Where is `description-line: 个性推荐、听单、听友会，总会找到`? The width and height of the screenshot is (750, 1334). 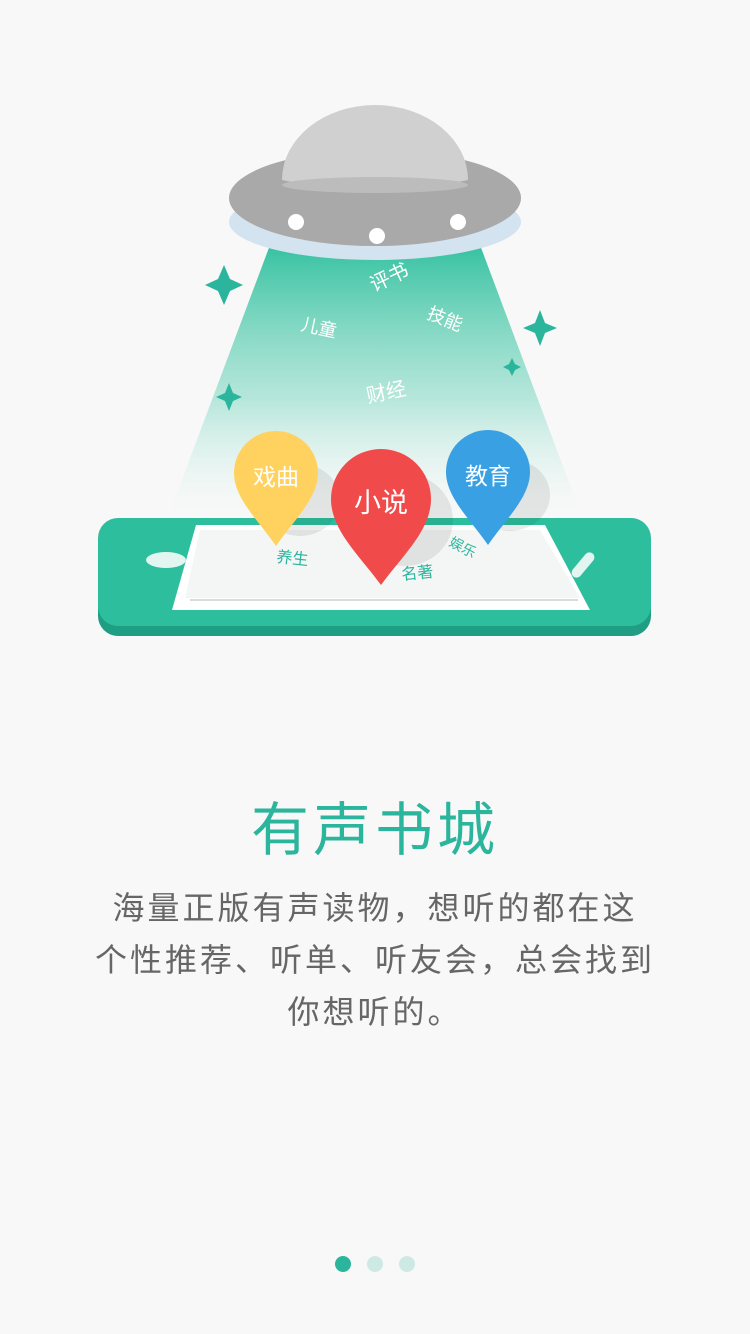
description-line: 个性推荐、听单、听友会，总会找到 is located at coordinates (374, 960).